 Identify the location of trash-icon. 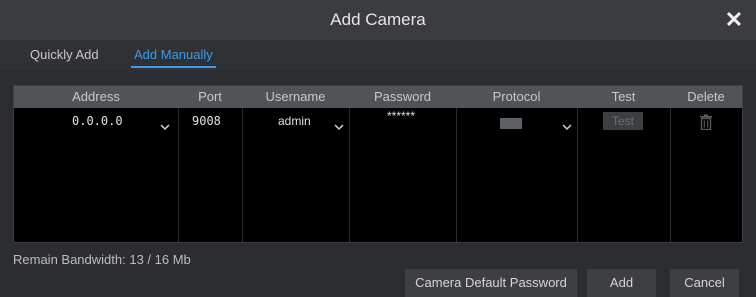
(706, 122).